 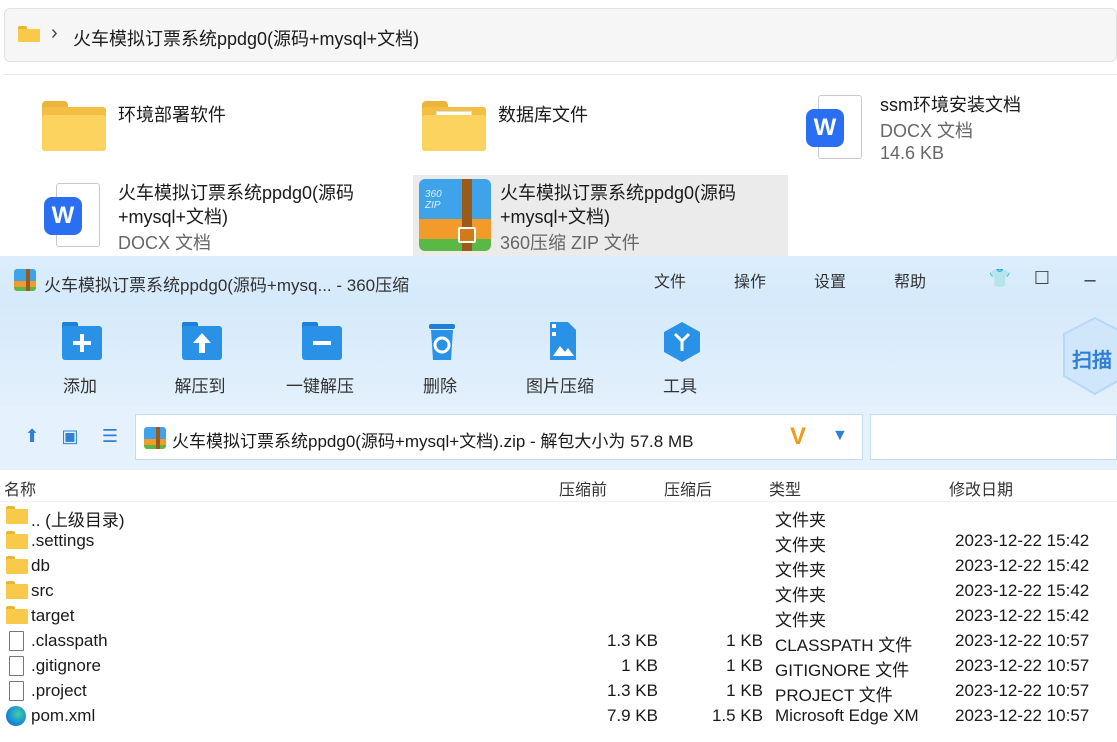 I want to click on menu-file: 文件, so click(x=670, y=280).